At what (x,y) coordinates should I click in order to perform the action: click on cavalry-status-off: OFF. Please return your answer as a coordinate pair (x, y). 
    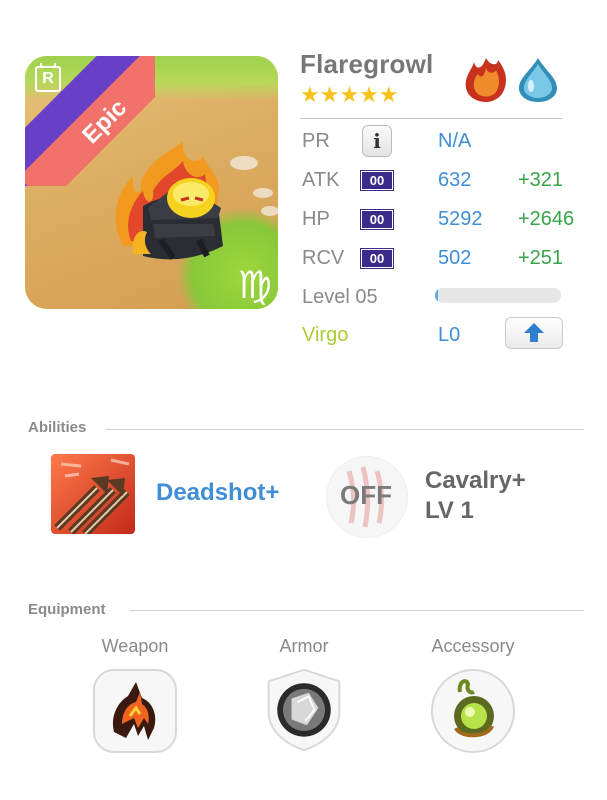
    Looking at the image, I should click on (366, 495).